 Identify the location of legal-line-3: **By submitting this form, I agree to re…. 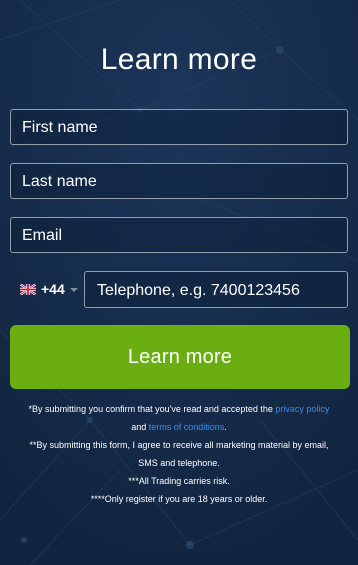
(179, 445).